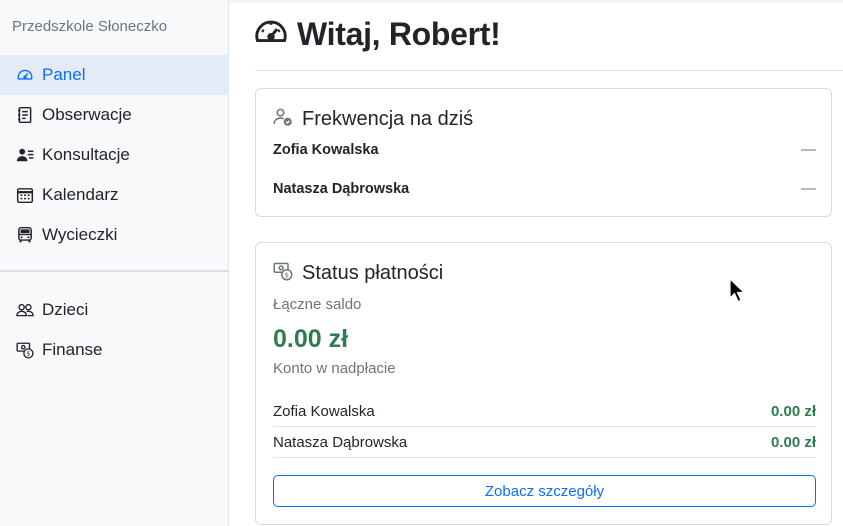 The width and height of the screenshot is (843, 526). I want to click on header-divider, so click(549, 70).